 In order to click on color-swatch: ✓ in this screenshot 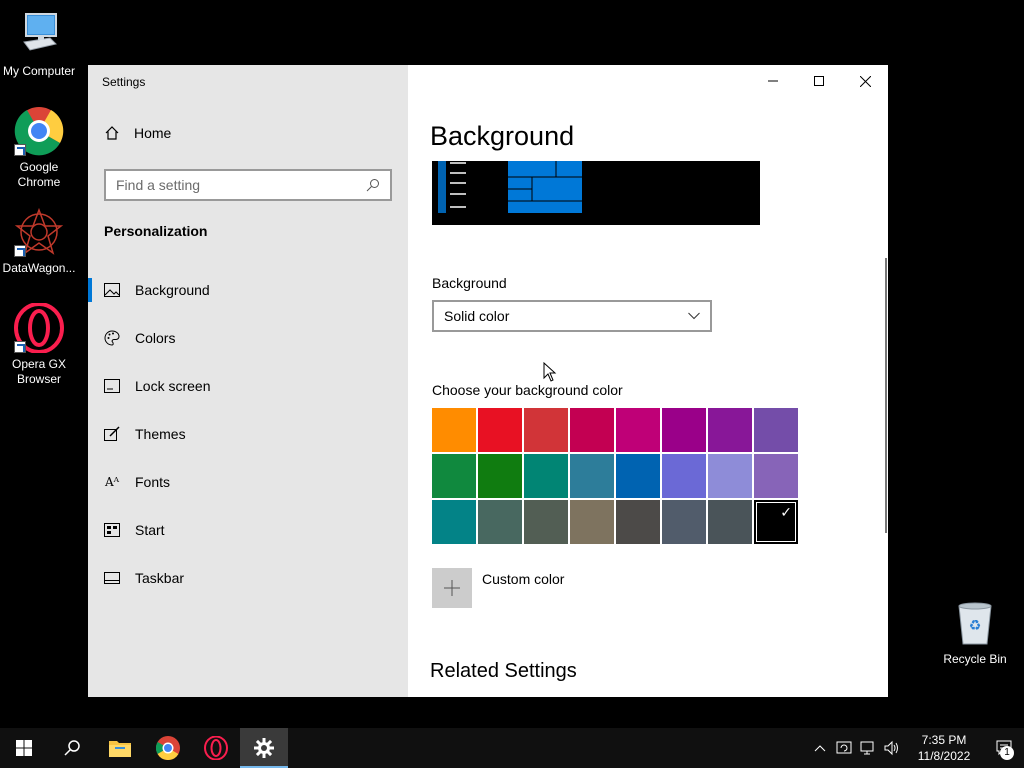, I will do `click(776, 522)`.